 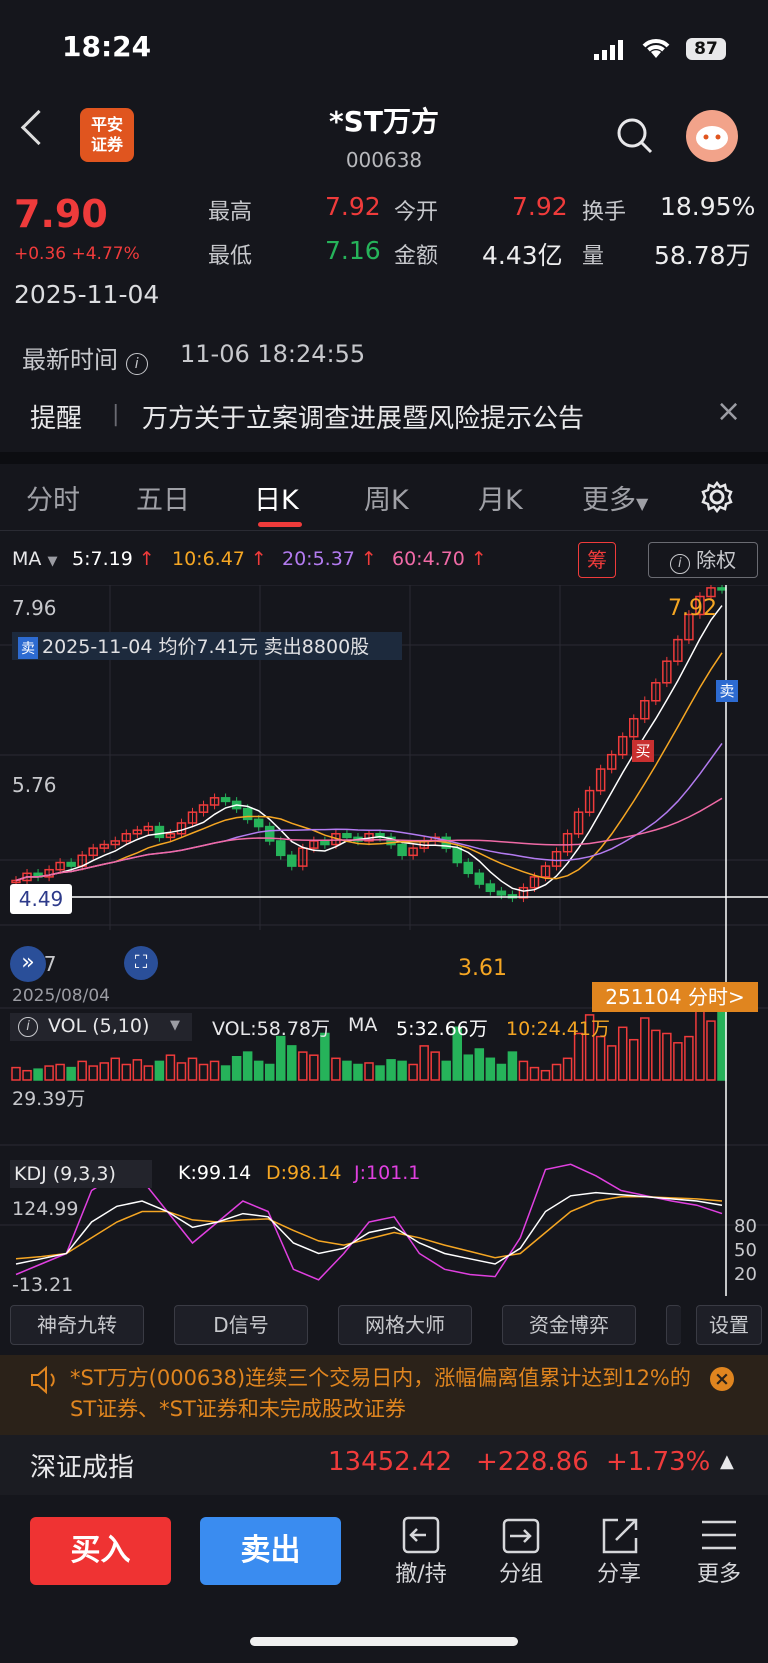 I want to click on wifi-icon, so click(x=656, y=50).